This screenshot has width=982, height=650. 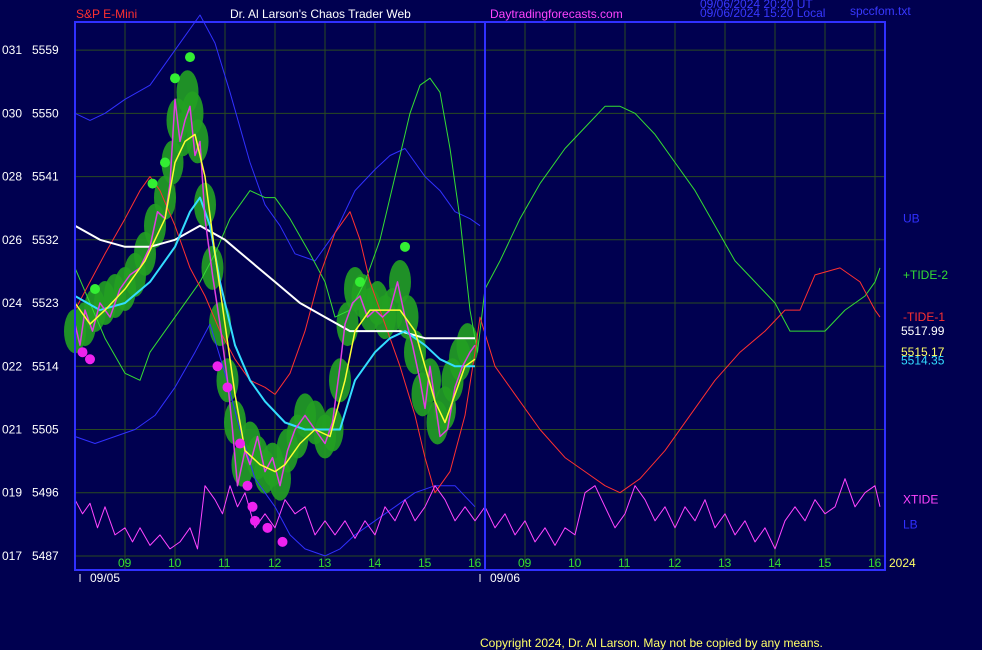 What do you see at coordinates (525, 563) in the screenshot?
I see `x-tick-label-8: 09` at bounding box center [525, 563].